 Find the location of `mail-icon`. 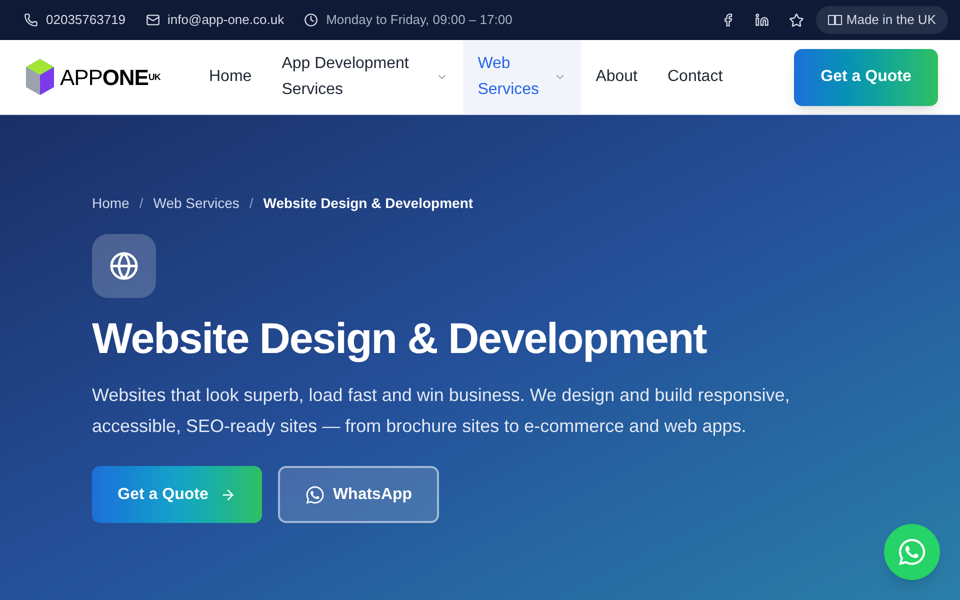

mail-icon is located at coordinates (153, 20).